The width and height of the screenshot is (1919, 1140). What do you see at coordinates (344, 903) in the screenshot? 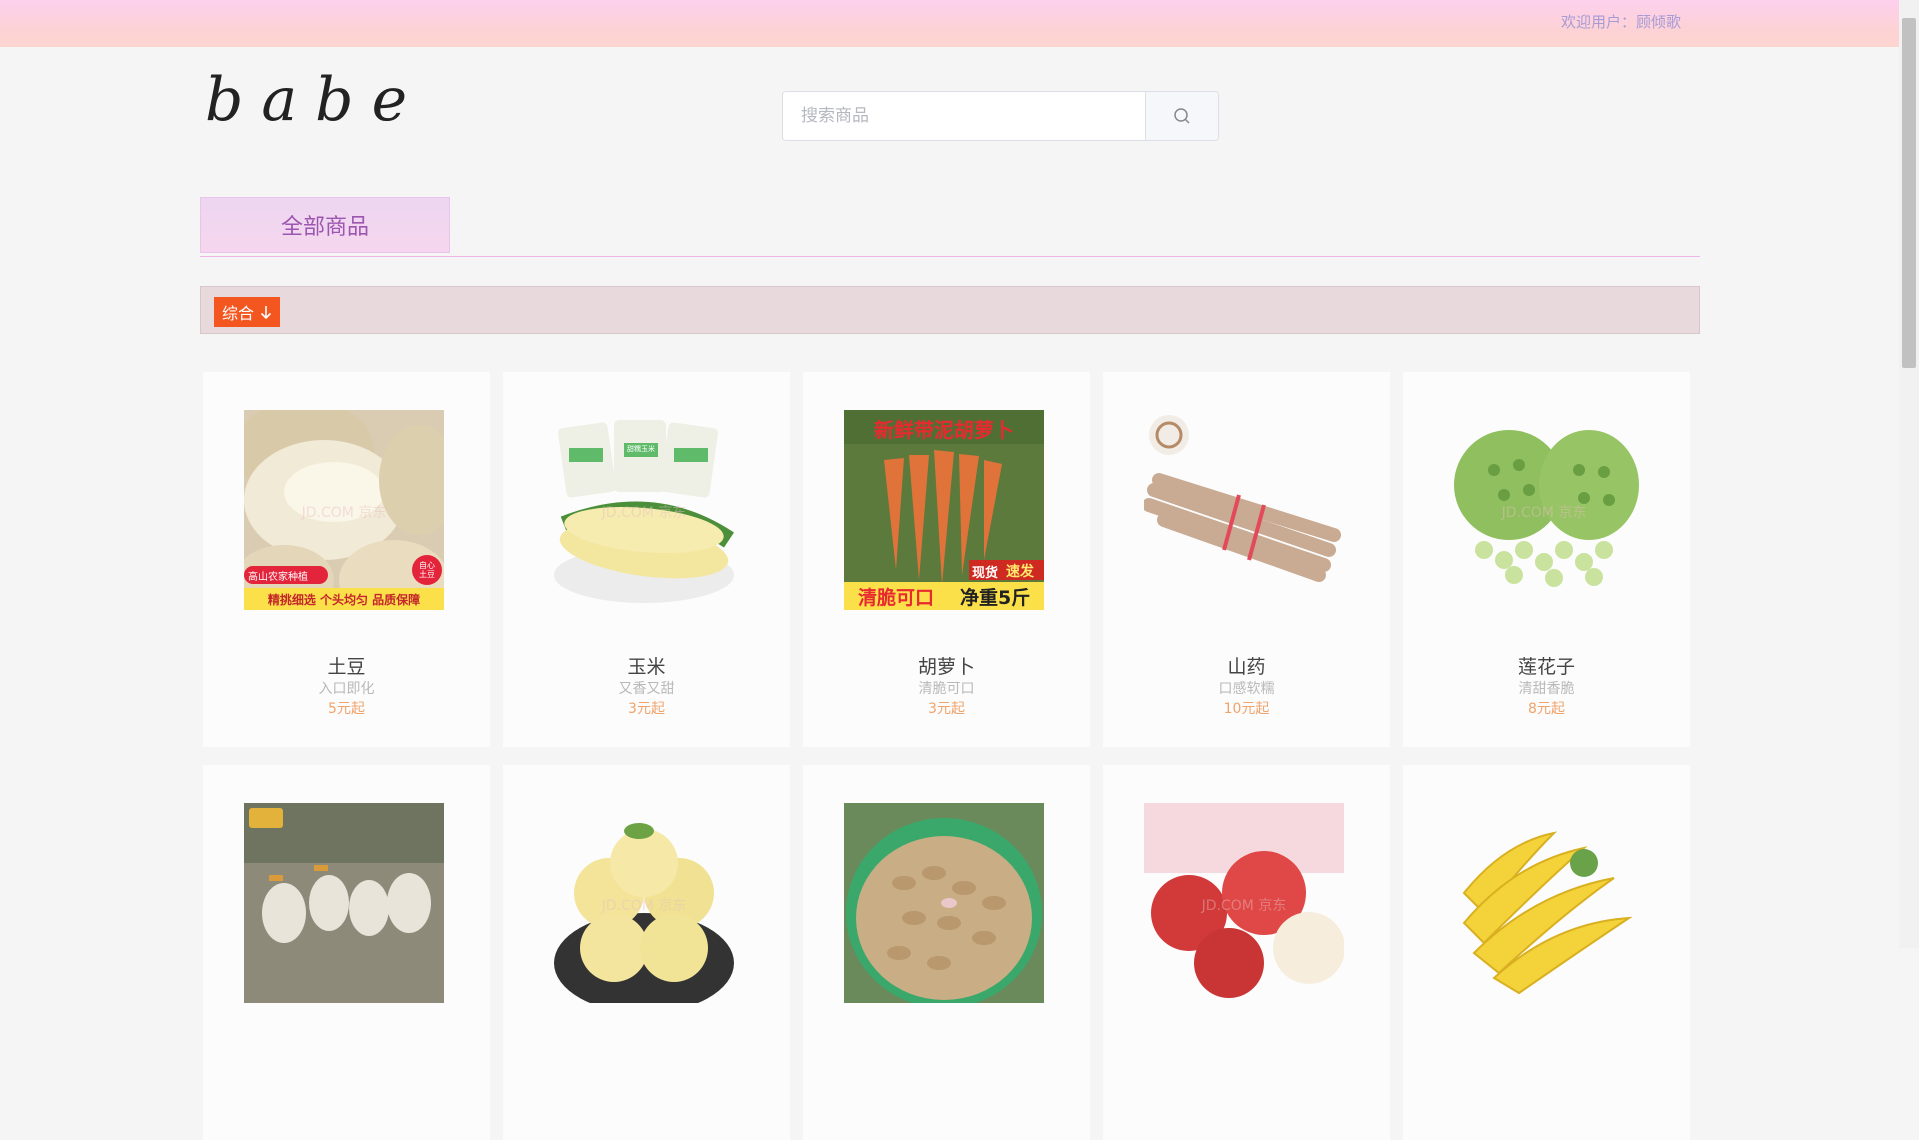
I see `product-image-duck` at bounding box center [344, 903].